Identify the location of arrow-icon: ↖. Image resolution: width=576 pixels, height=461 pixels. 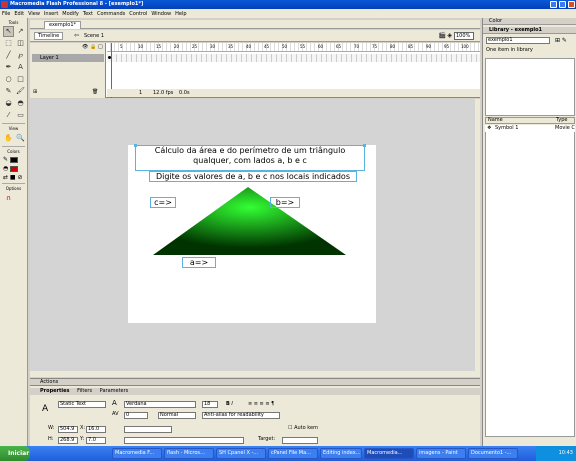
(8, 31).